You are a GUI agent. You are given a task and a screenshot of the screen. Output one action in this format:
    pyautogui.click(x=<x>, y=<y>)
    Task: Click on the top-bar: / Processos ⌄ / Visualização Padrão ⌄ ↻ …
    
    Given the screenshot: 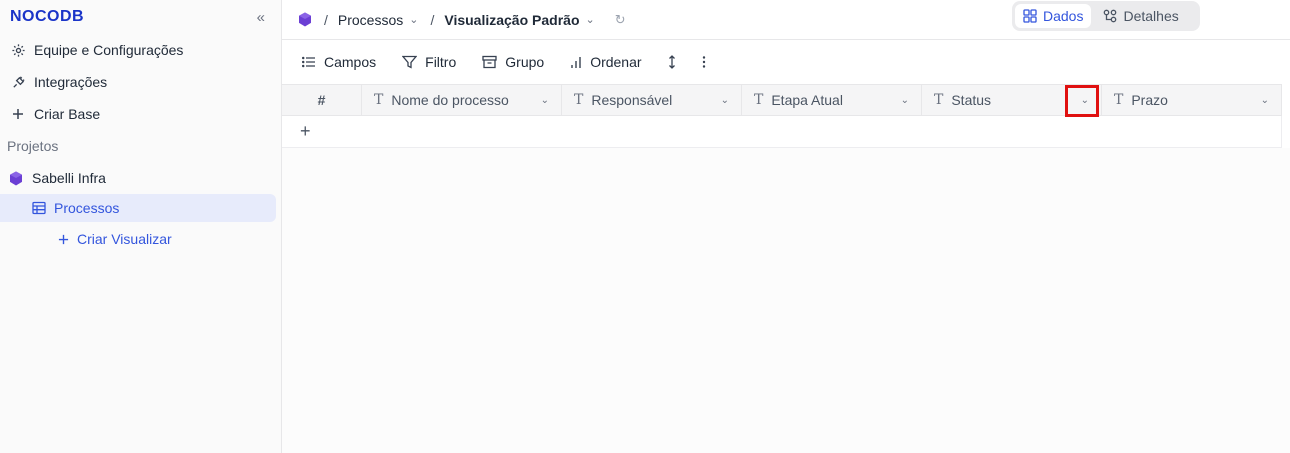 What is the action you would take?
    pyautogui.click(x=786, y=20)
    